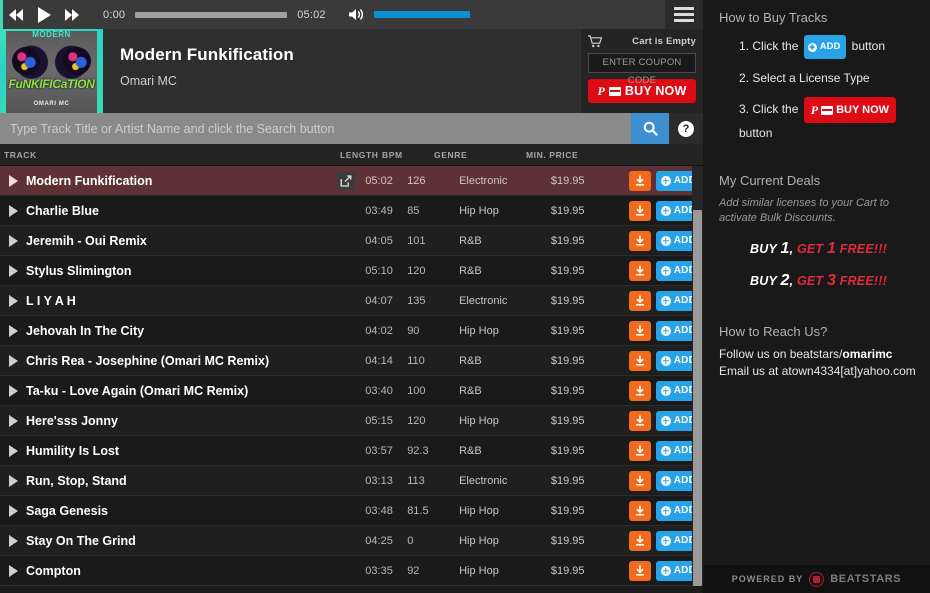 This screenshot has height=593, width=930. What do you see at coordinates (351, 271) in the screenshot?
I see `table-row: Stylus Slimington 05:10 120 R&B $19.95 ADD` at bounding box center [351, 271].